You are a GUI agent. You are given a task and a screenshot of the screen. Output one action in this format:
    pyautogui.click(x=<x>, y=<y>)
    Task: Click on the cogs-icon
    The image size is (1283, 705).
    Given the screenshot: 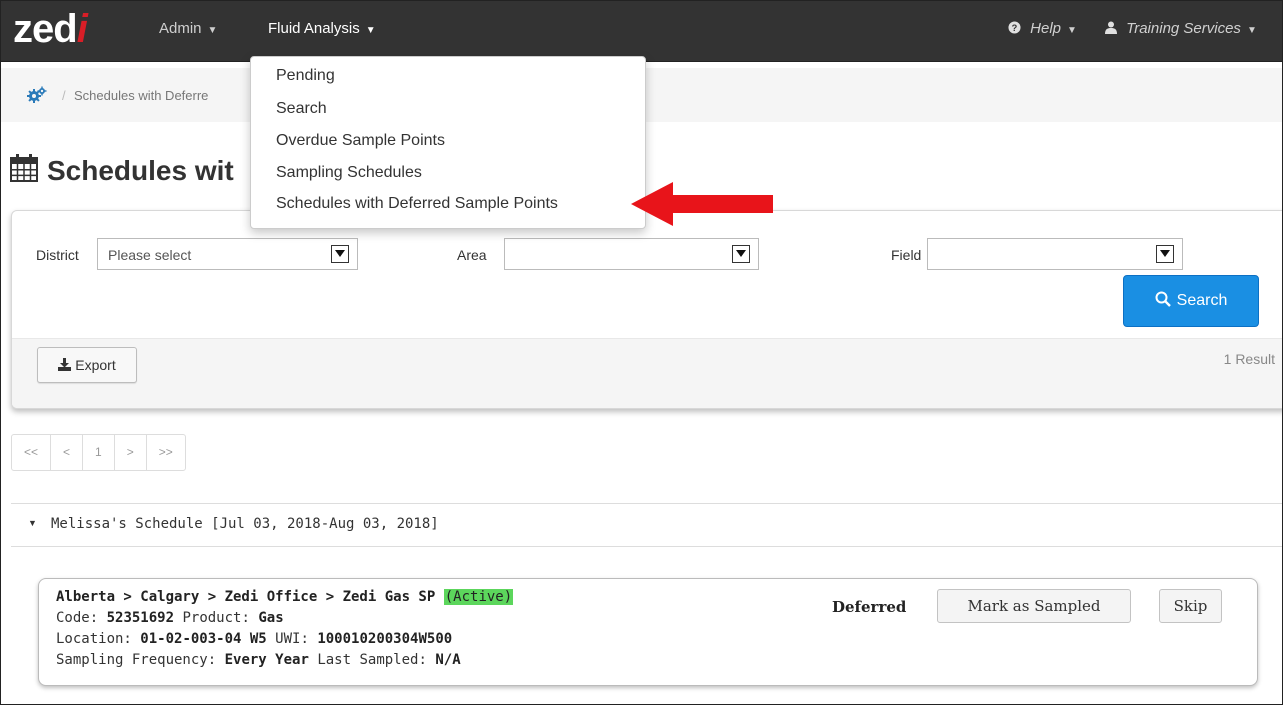 What is the action you would take?
    pyautogui.click(x=37, y=97)
    